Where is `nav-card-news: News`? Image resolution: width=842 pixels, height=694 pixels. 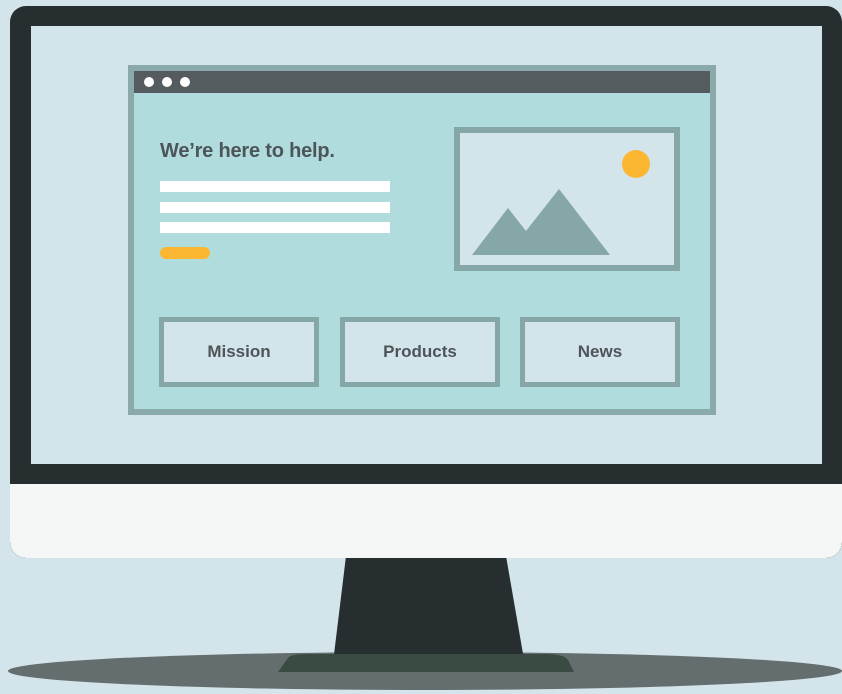
nav-card-news: News is located at coordinates (600, 352).